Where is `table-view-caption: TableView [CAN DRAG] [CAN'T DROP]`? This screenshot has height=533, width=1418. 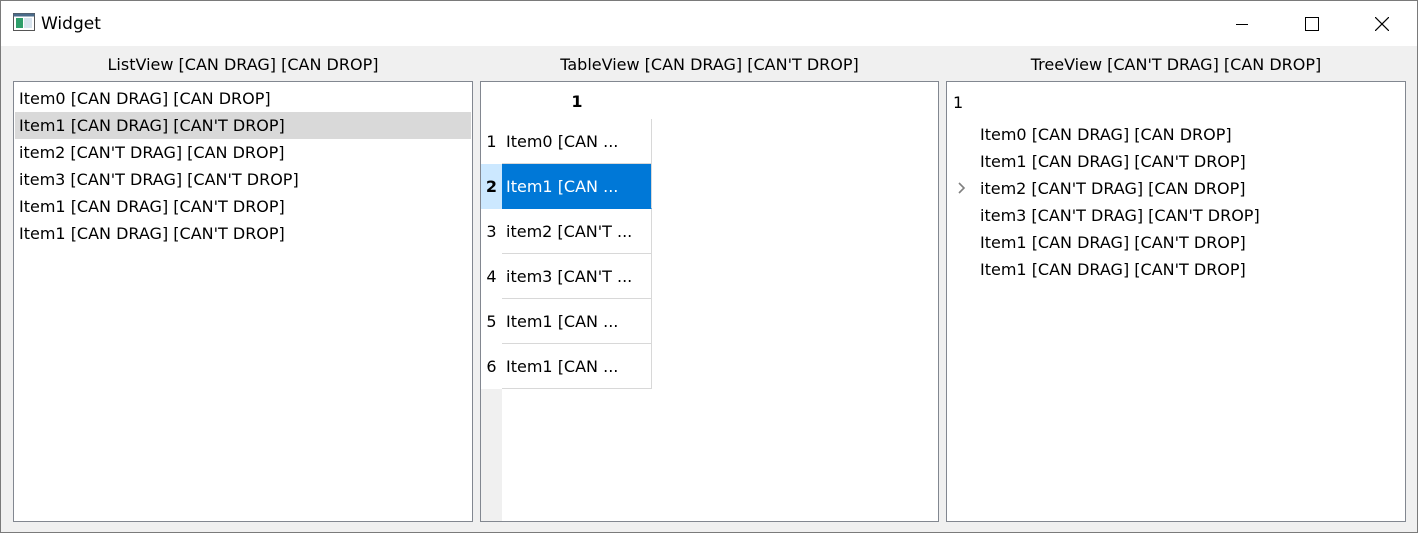 table-view-caption: TableView [CAN DRAG] [CAN'T DROP] is located at coordinates (709, 64).